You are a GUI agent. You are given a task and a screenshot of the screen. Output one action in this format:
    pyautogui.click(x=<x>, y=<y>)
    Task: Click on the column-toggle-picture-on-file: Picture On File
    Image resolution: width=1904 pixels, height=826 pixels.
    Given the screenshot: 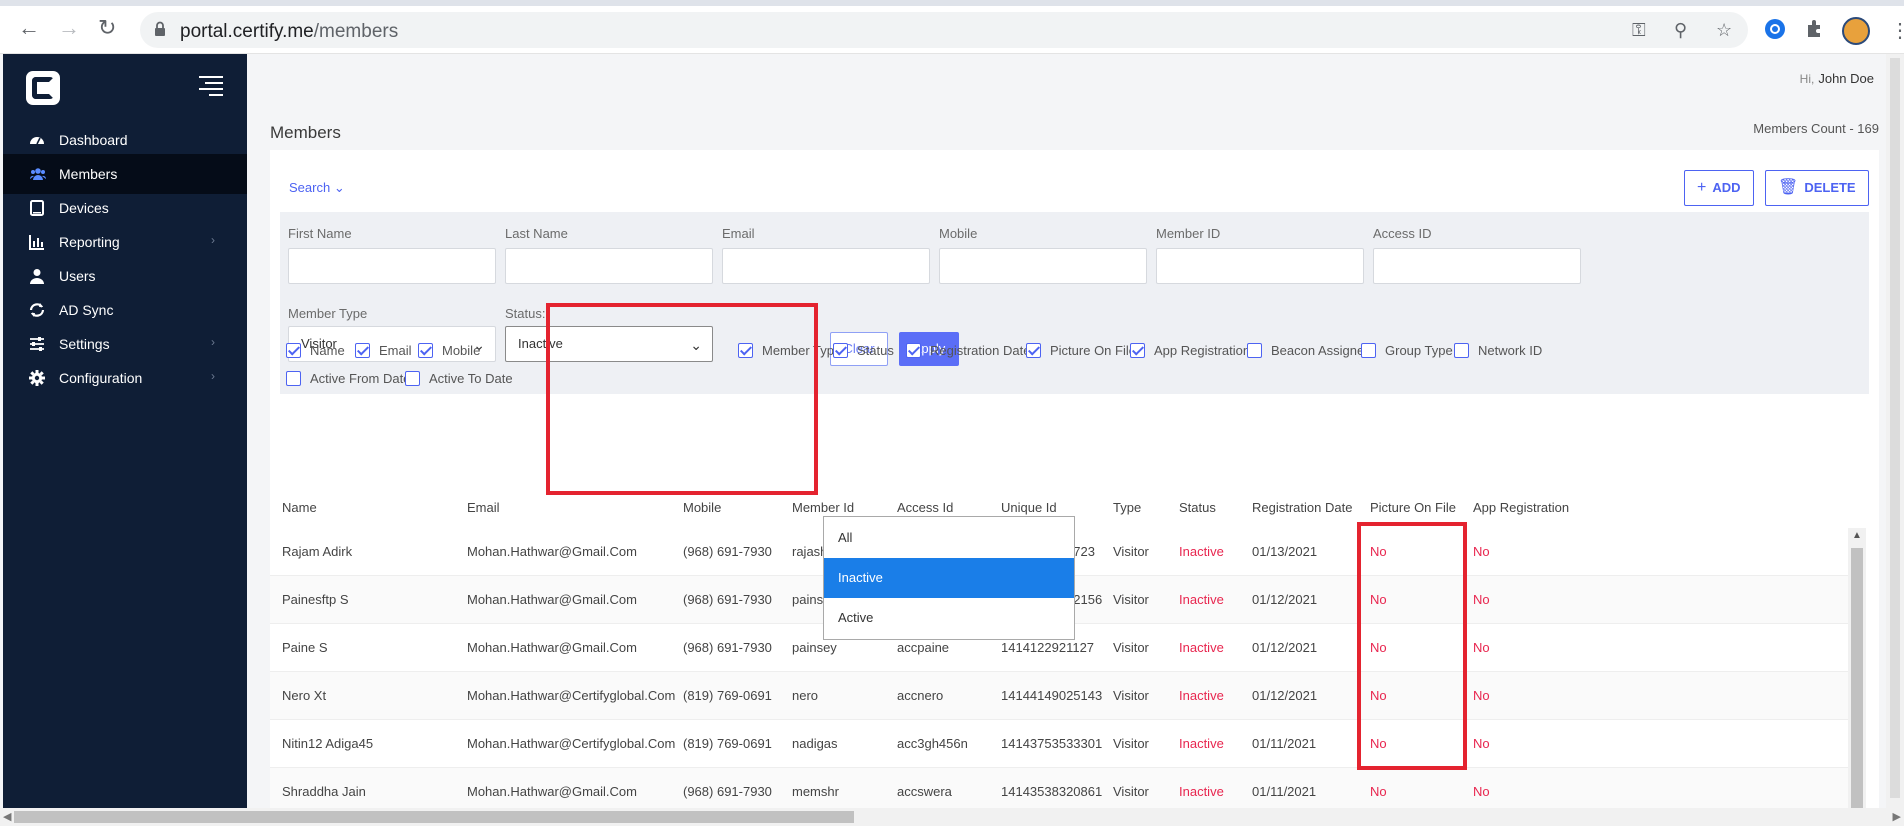 What is the action you would take?
    pyautogui.click(x=1081, y=350)
    